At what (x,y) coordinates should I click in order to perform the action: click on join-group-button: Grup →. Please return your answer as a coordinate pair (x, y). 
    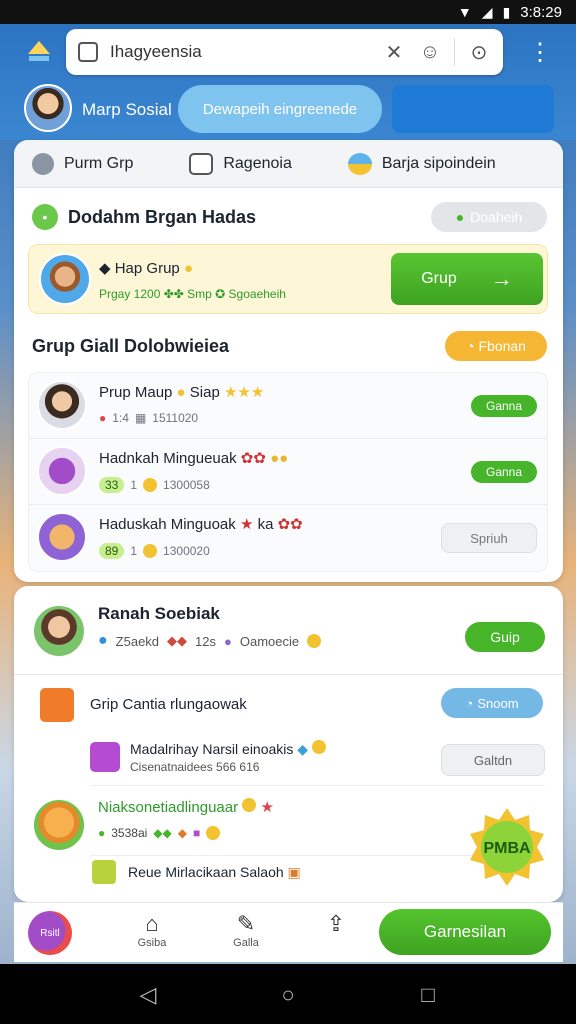
    Looking at the image, I should click on (467, 279).